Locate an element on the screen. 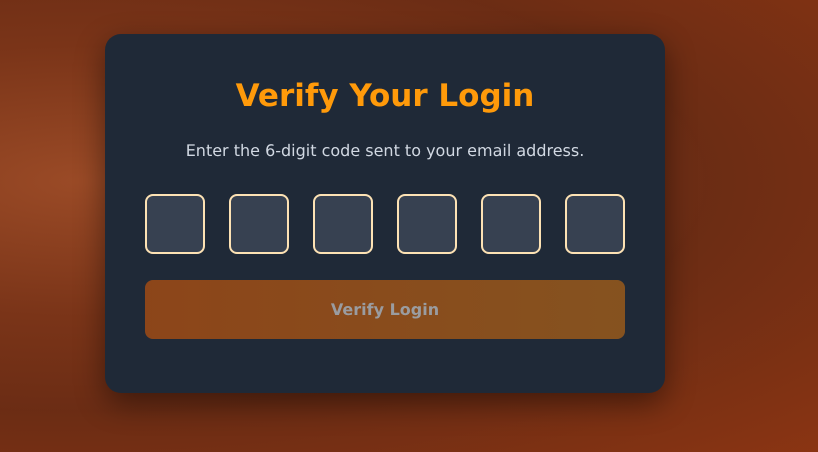 This screenshot has width=818, height=452. title: Verify Your Login is located at coordinates (385, 96).